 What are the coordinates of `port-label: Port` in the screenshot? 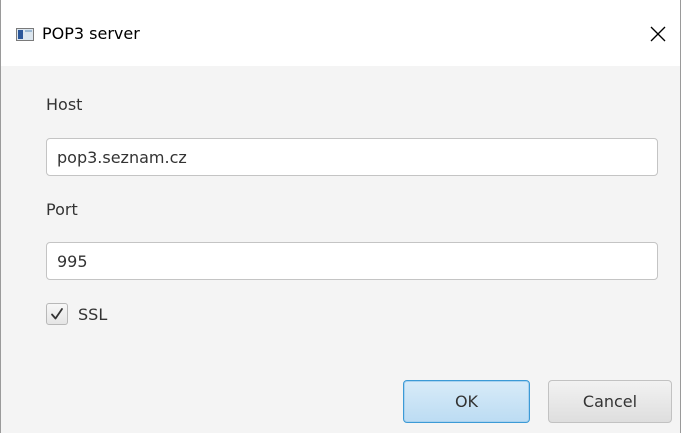 It's located at (62, 209).